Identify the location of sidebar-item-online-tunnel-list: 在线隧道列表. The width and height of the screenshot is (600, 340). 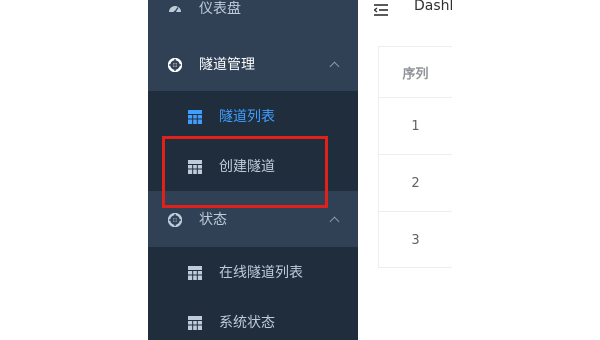
(253, 272).